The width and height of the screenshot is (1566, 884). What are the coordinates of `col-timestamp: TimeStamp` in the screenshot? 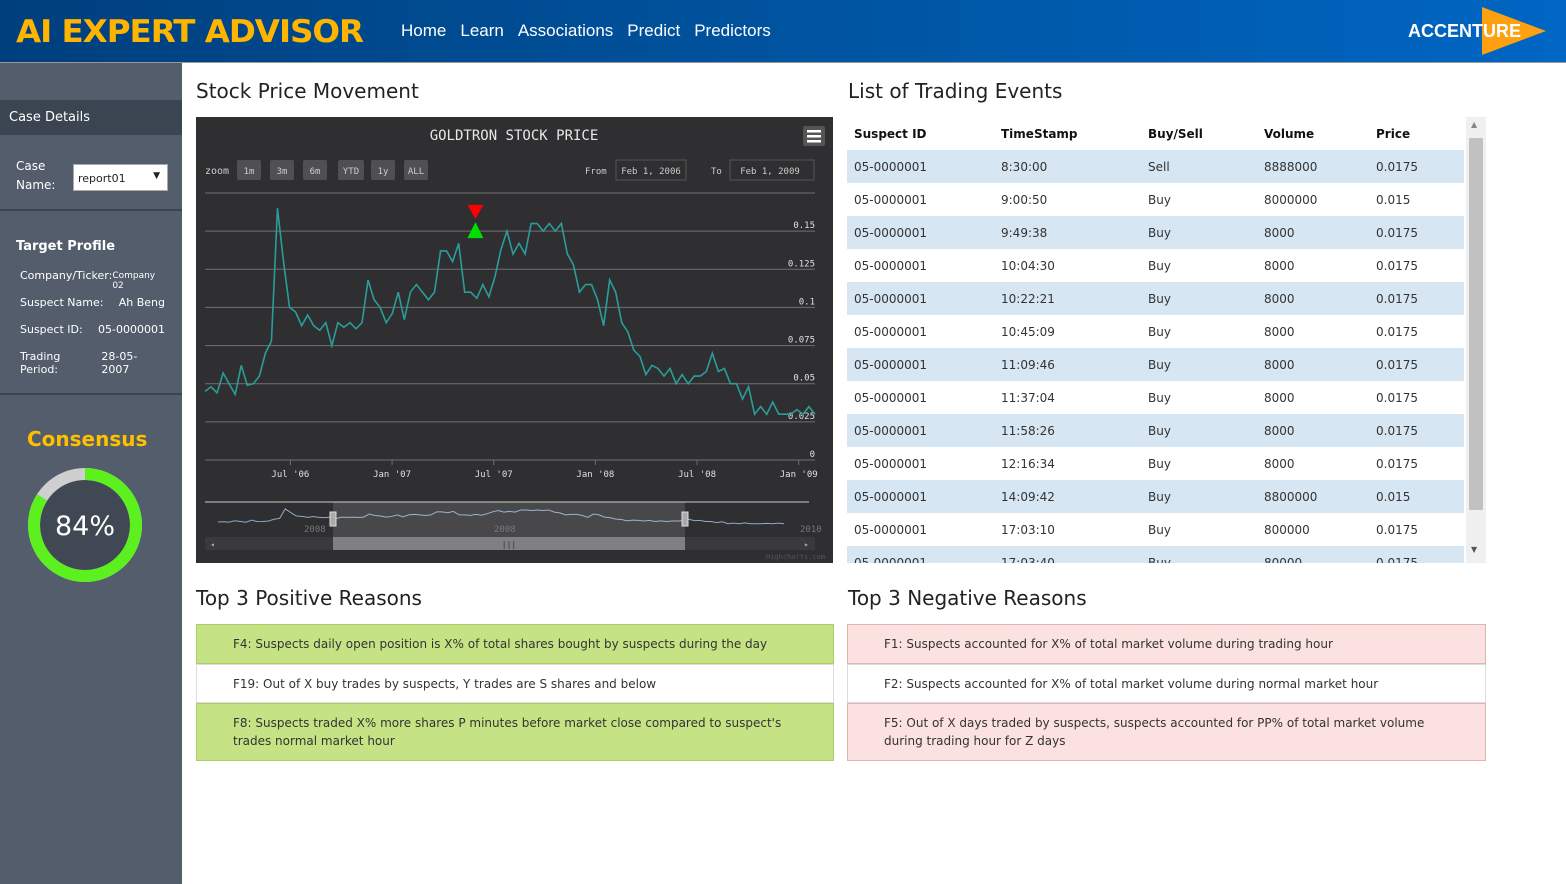 It's located at (1067, 134).